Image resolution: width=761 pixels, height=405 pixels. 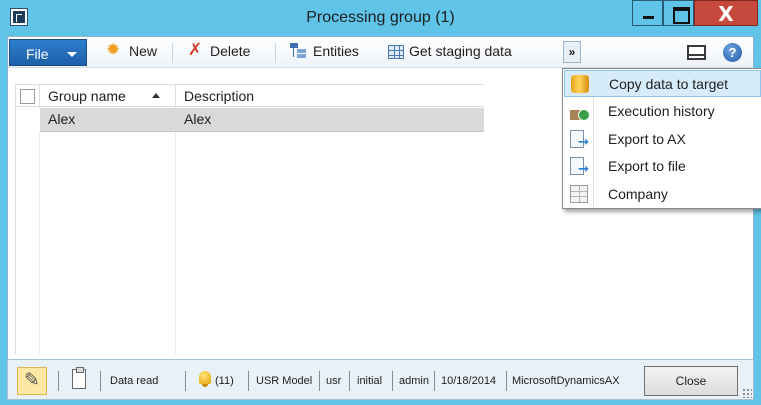 What do you see at coordinates (579, 194) in the screenshot?
I see `company-grid-icon` at bounding box center [579, 194].